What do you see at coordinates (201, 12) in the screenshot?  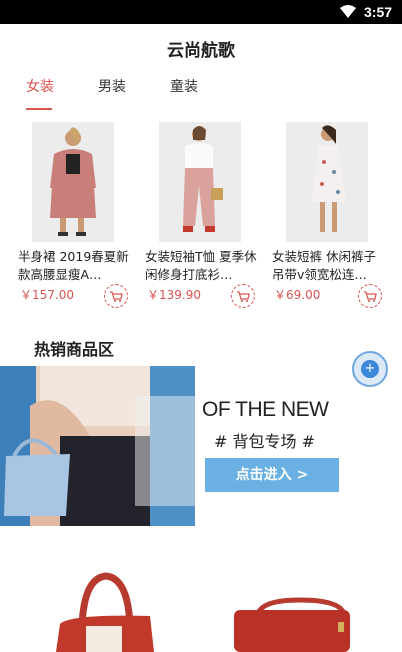 I see `status-bar: 3:57` at bounding box center [201, 12].